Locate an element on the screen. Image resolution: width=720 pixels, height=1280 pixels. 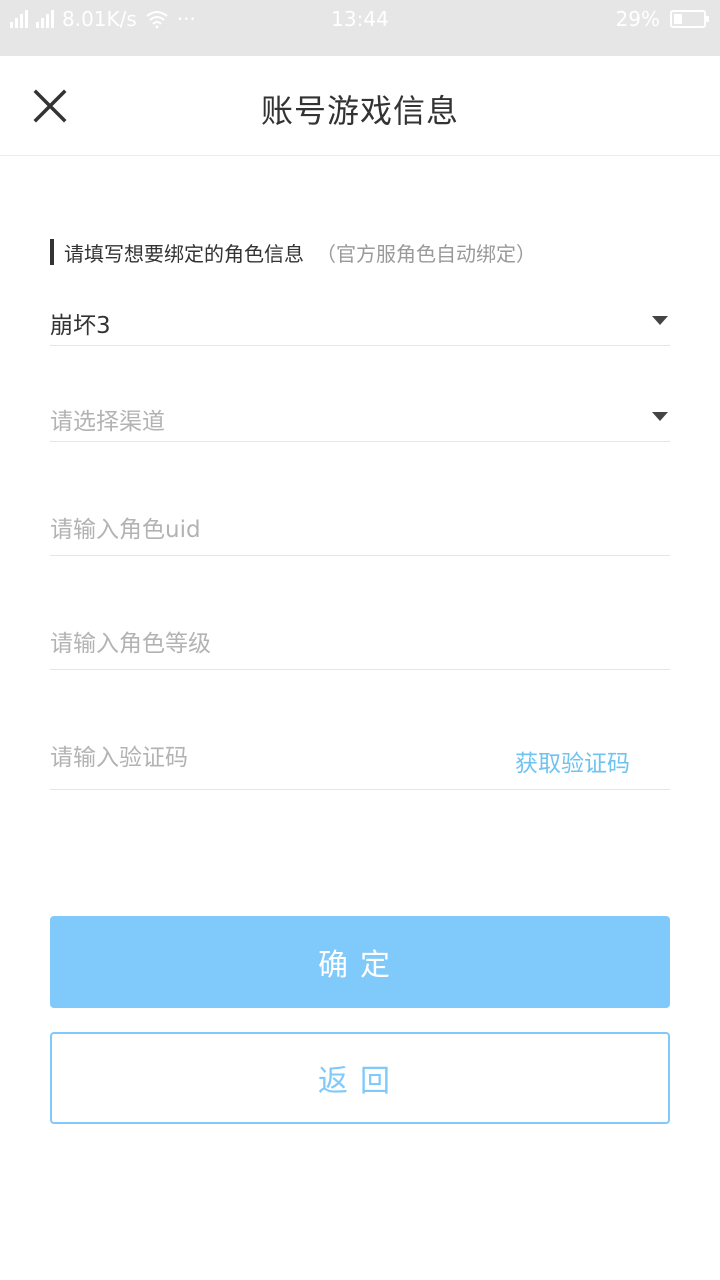
header: 账号游戏信息 is located at coordinates (360, 106).